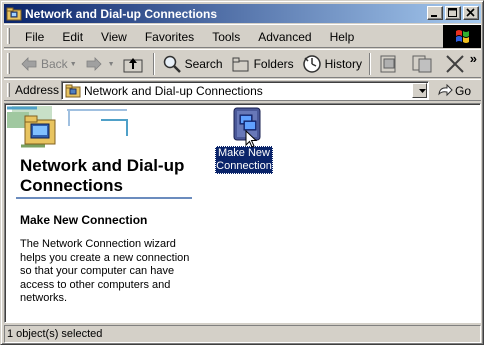 The image size is (484, 345). Describe the element at coordinates (72, 37) in the screenshot. I see `menu-edit: Edit` at that location.